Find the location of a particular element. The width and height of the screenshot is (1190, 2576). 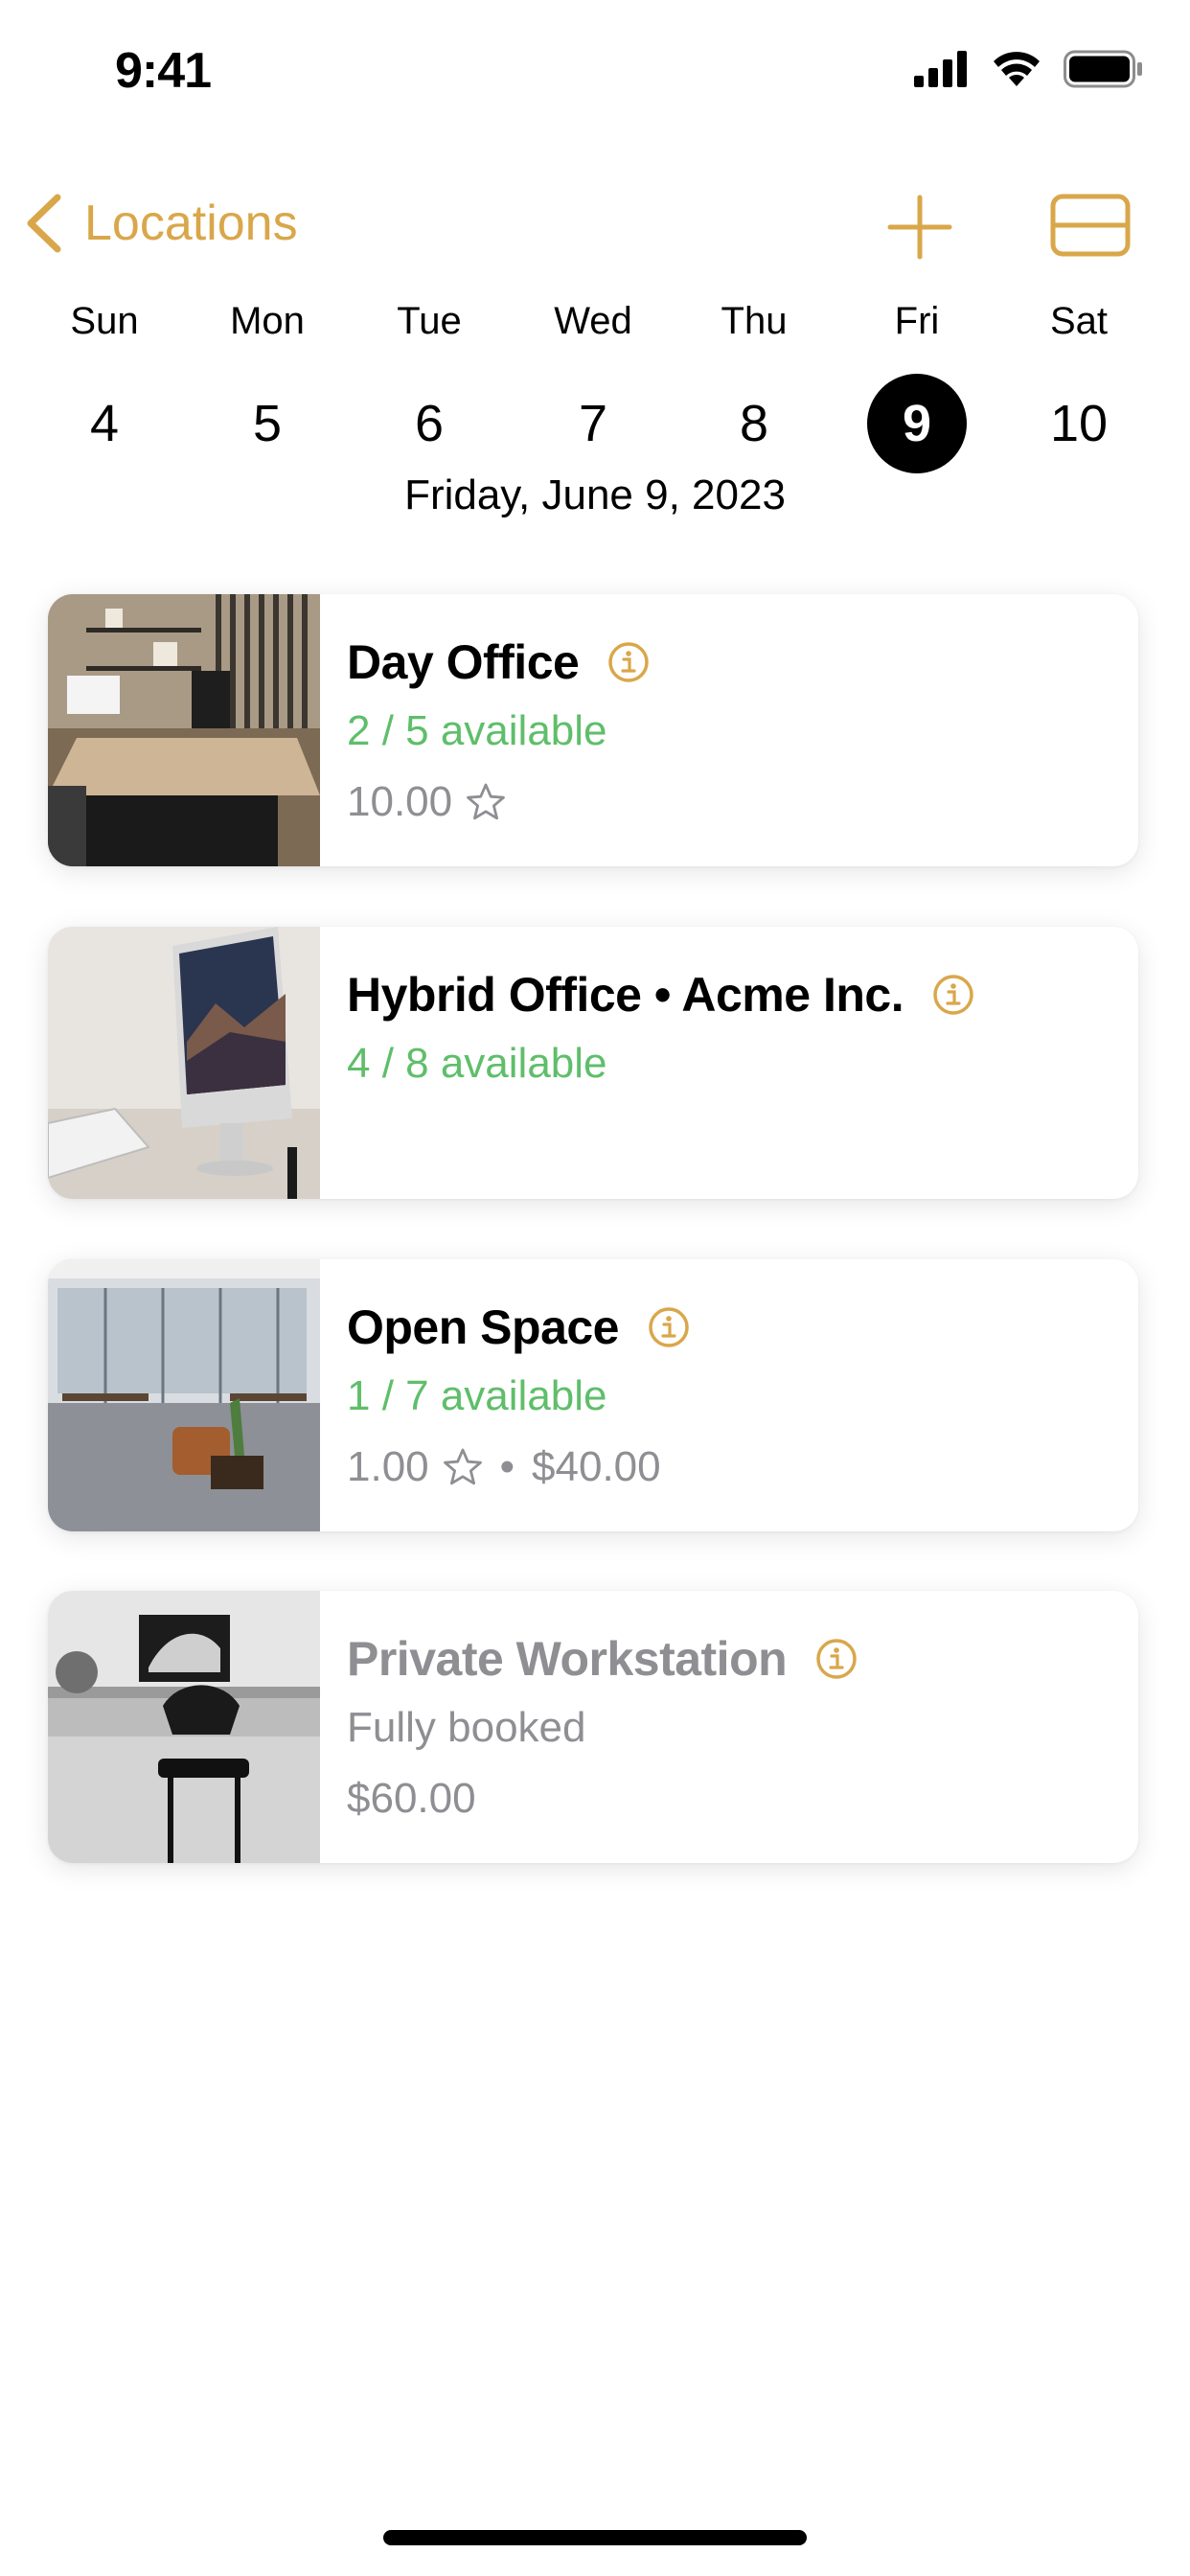

day-number: 8 is located at coordinates (754, 423).